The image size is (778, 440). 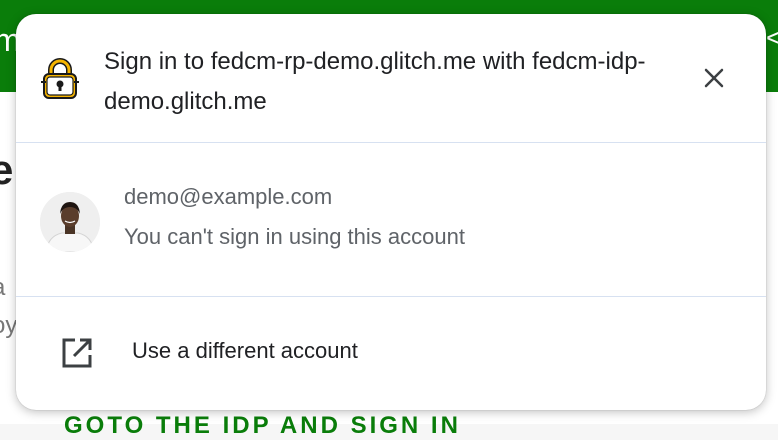 I want to click on use-different-account-label: Use a different account, so click(x=245, y=350).